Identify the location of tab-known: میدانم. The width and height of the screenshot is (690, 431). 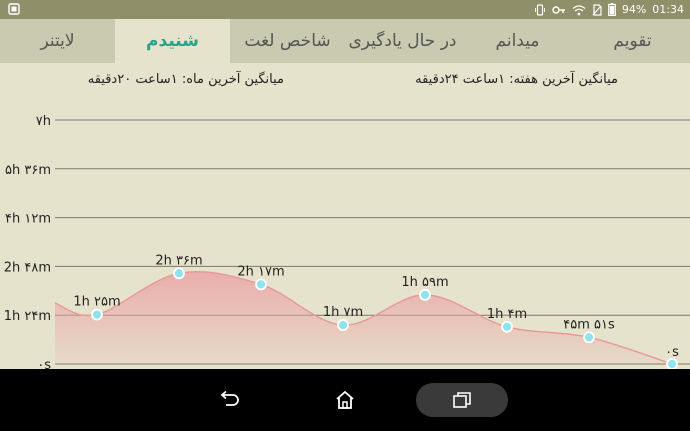
(517, 41).